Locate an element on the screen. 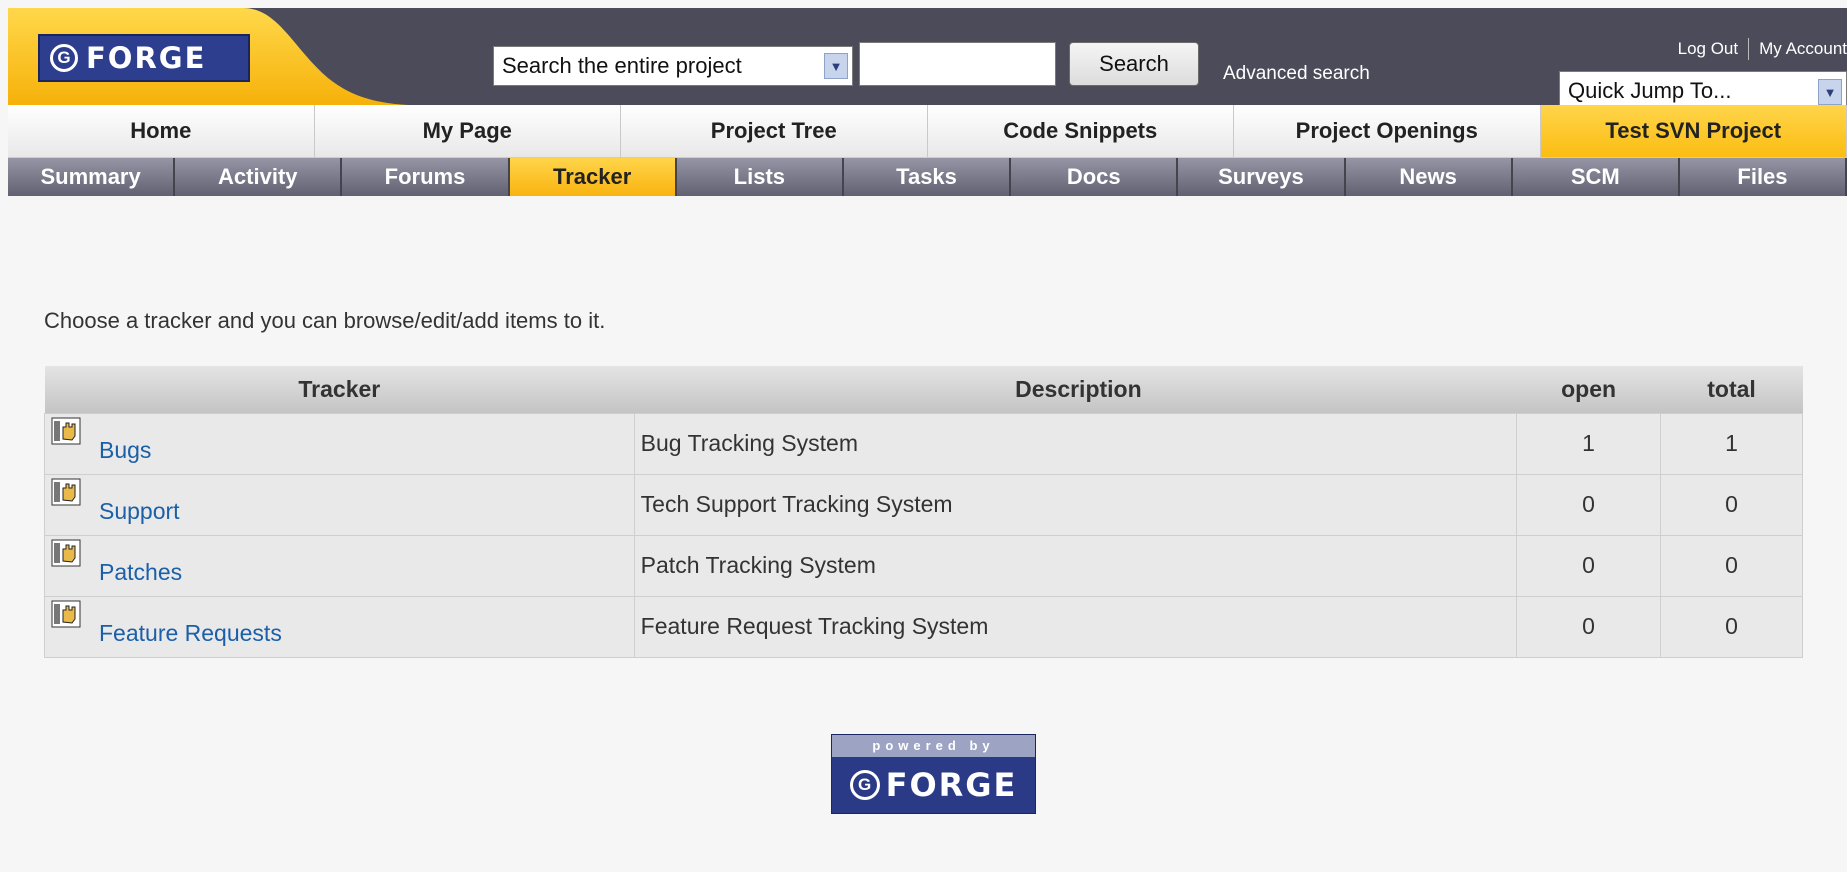  powered-by-logo: G FORGE is located at coordinates (933, 785).